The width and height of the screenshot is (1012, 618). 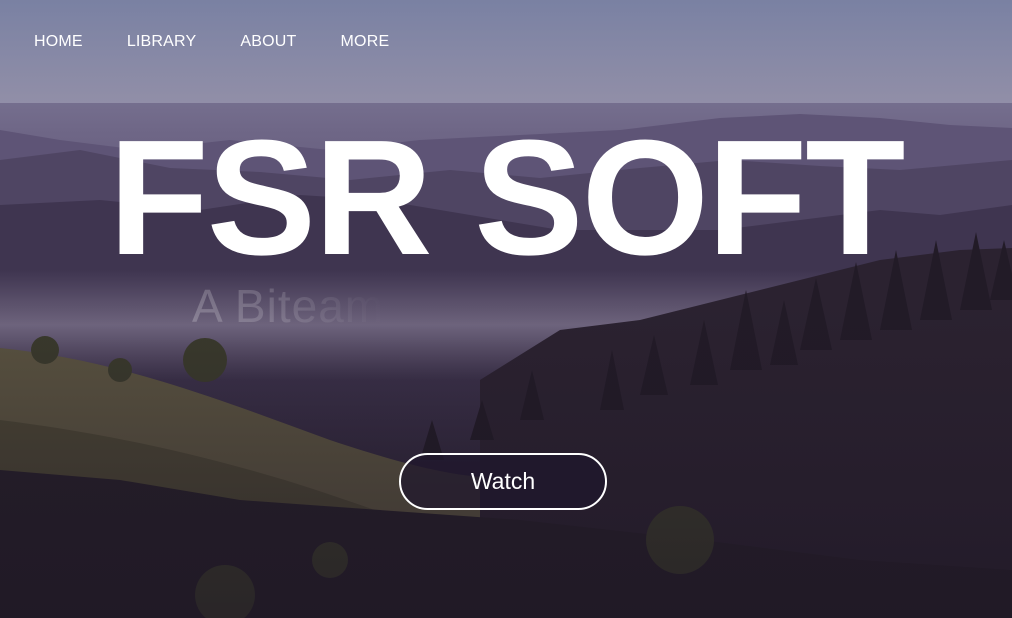 I want to click on nav-menu: HOME LIBRARY ABOUT MORE, so click(x=211, y=42).